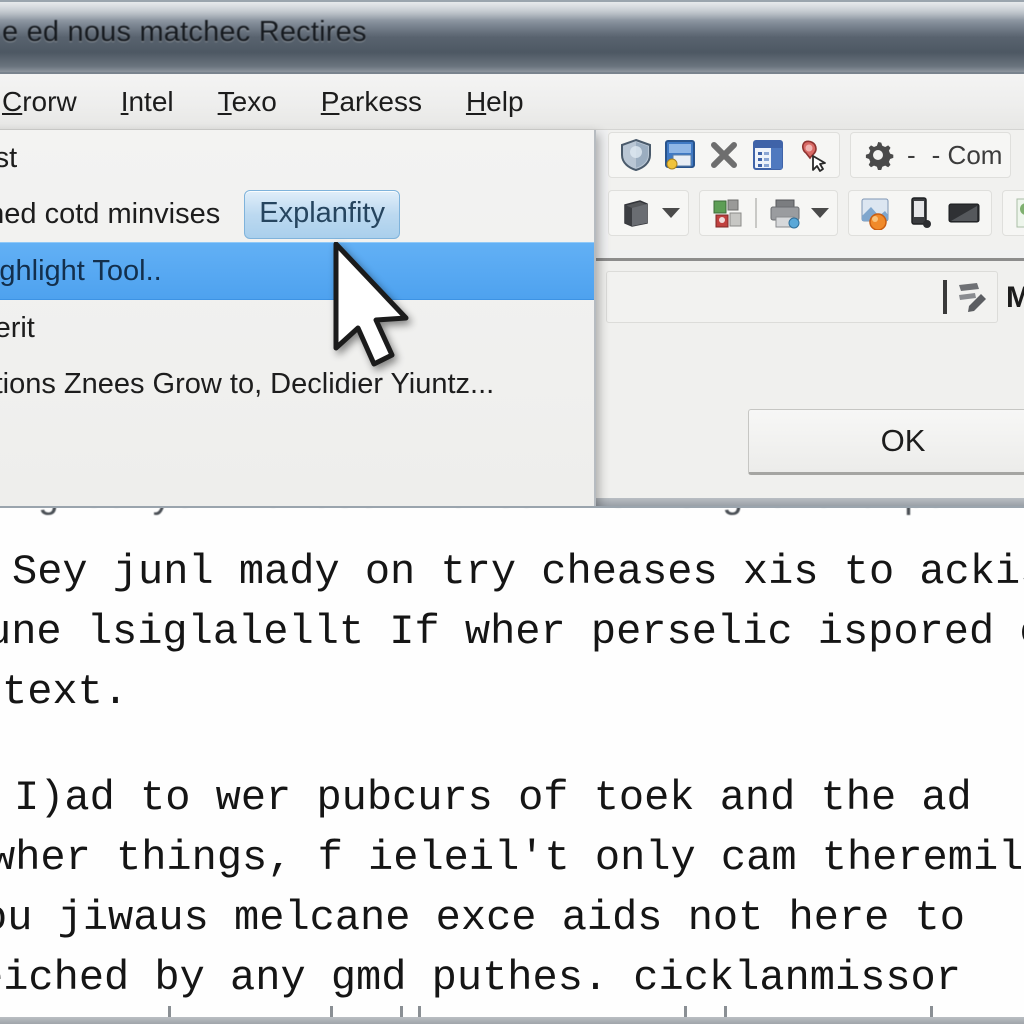 This screenshot has height=1024, width=1024. I want to click on pin-pointer-icon, so click(812, 155).